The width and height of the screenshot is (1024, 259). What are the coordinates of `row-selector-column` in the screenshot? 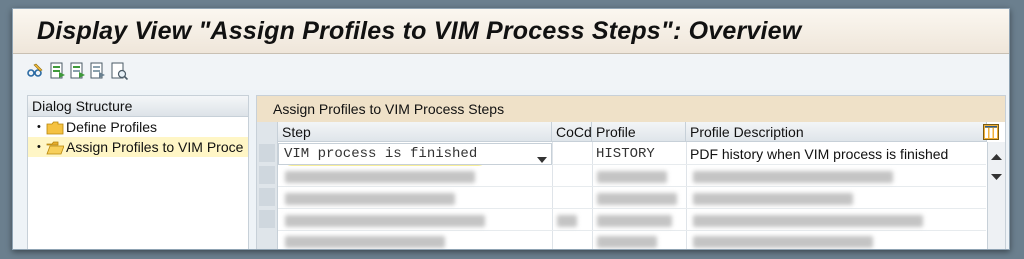 It's located at (267, 185).